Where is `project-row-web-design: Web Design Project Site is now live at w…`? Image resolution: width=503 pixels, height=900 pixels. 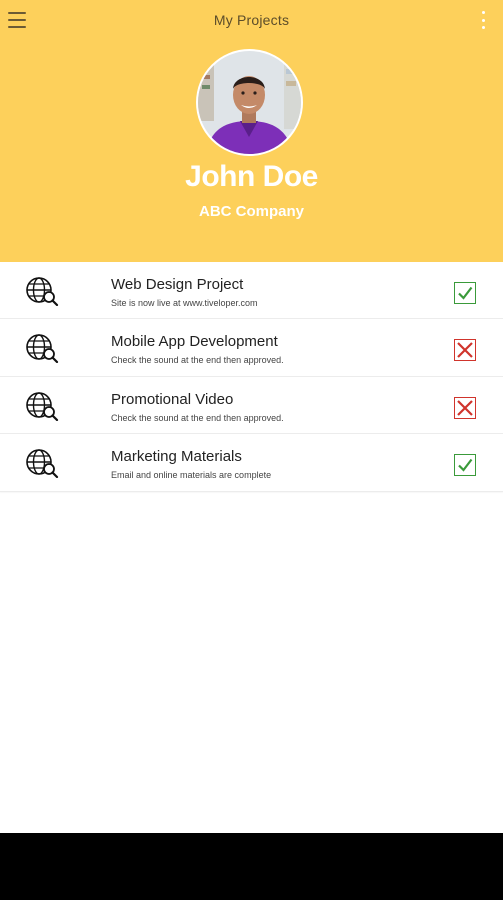 project-row-web-design: Web Design Project Site is now live at w… is located at coordinates (251, 290).